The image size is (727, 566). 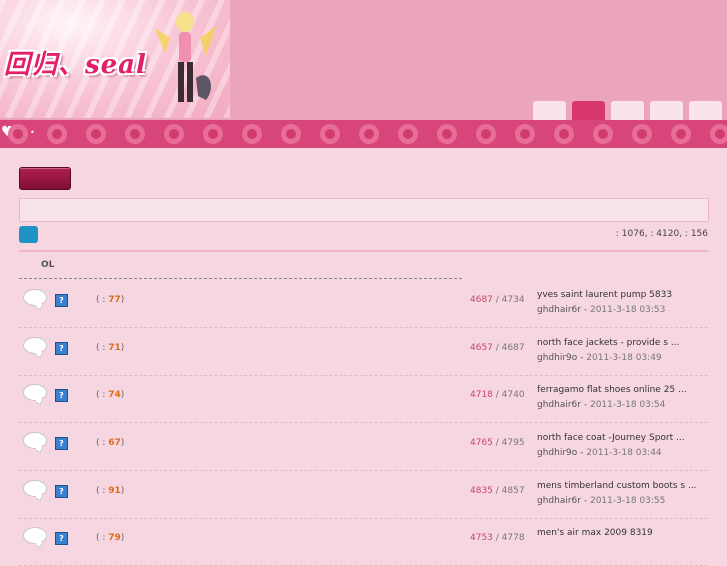 I want to click on reply-count: 4687, so click(x=481, y=300).